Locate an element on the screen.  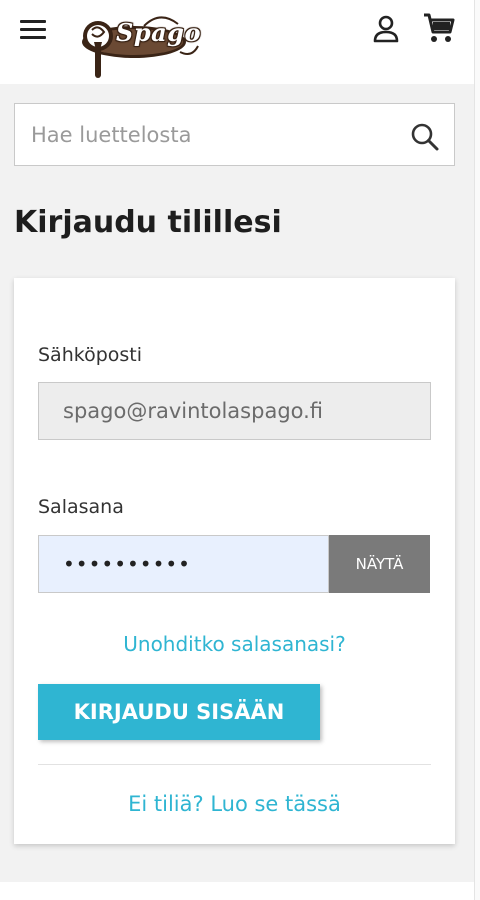
email-label: Sähköposti is located at coordinates (90, 355).